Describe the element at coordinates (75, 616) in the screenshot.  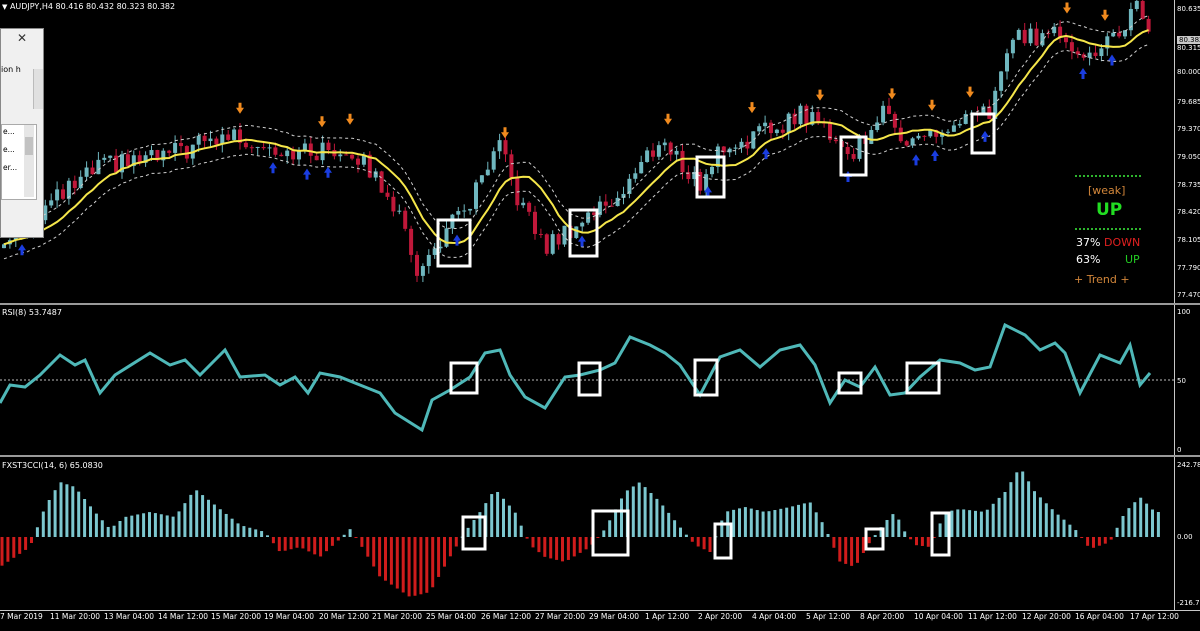
I see `time-axis-label: 11 Mar 20:00` at that location.